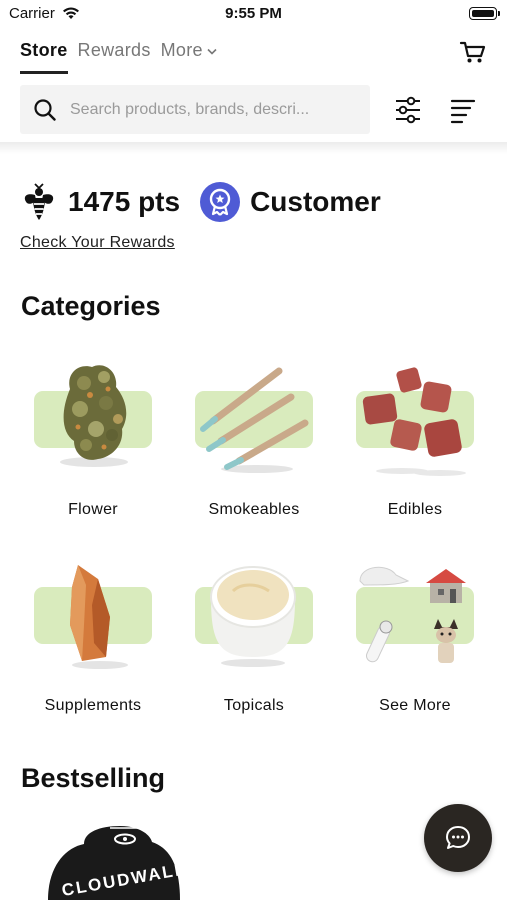 The width and height of the screenshot is (507, 900). I want to click on category-smokeables: Smokeables, so click(261, 434).